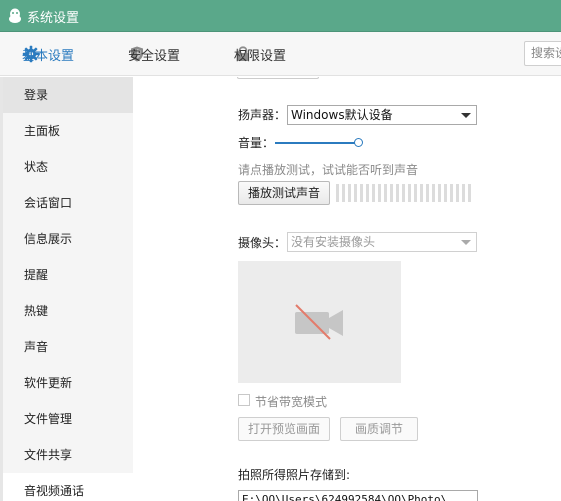 The width and height of the screenshot is (561, 501). What do you see at coordinates (68, 167) in the screenshot?
I see `sidebar-item-status: 状态` at bounding box center [68, 167].